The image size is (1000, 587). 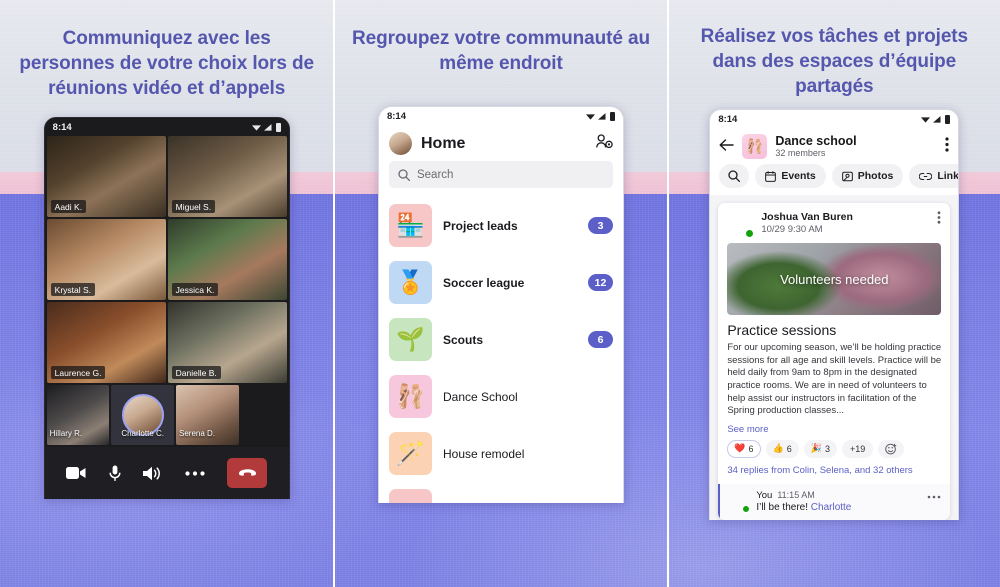 I want to click on video-strip: Hillary R. Charlotte C. Serena D., so click(x=167, y=414).